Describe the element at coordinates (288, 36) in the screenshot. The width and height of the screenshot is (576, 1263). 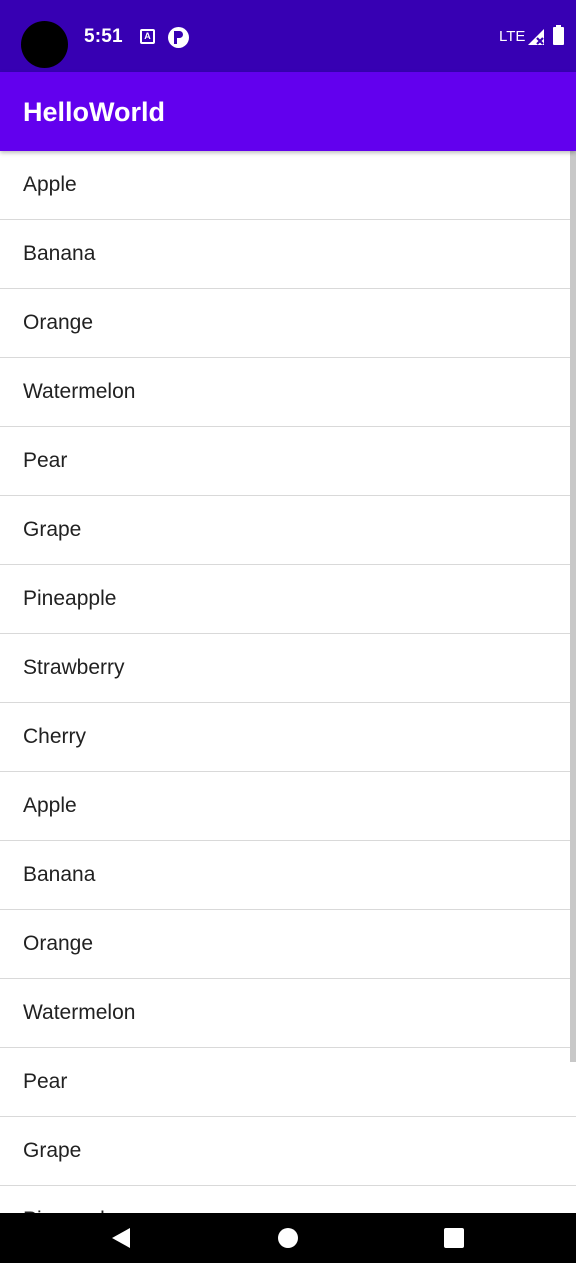
I see `status-bar: 5:51 A LTE` at that location.